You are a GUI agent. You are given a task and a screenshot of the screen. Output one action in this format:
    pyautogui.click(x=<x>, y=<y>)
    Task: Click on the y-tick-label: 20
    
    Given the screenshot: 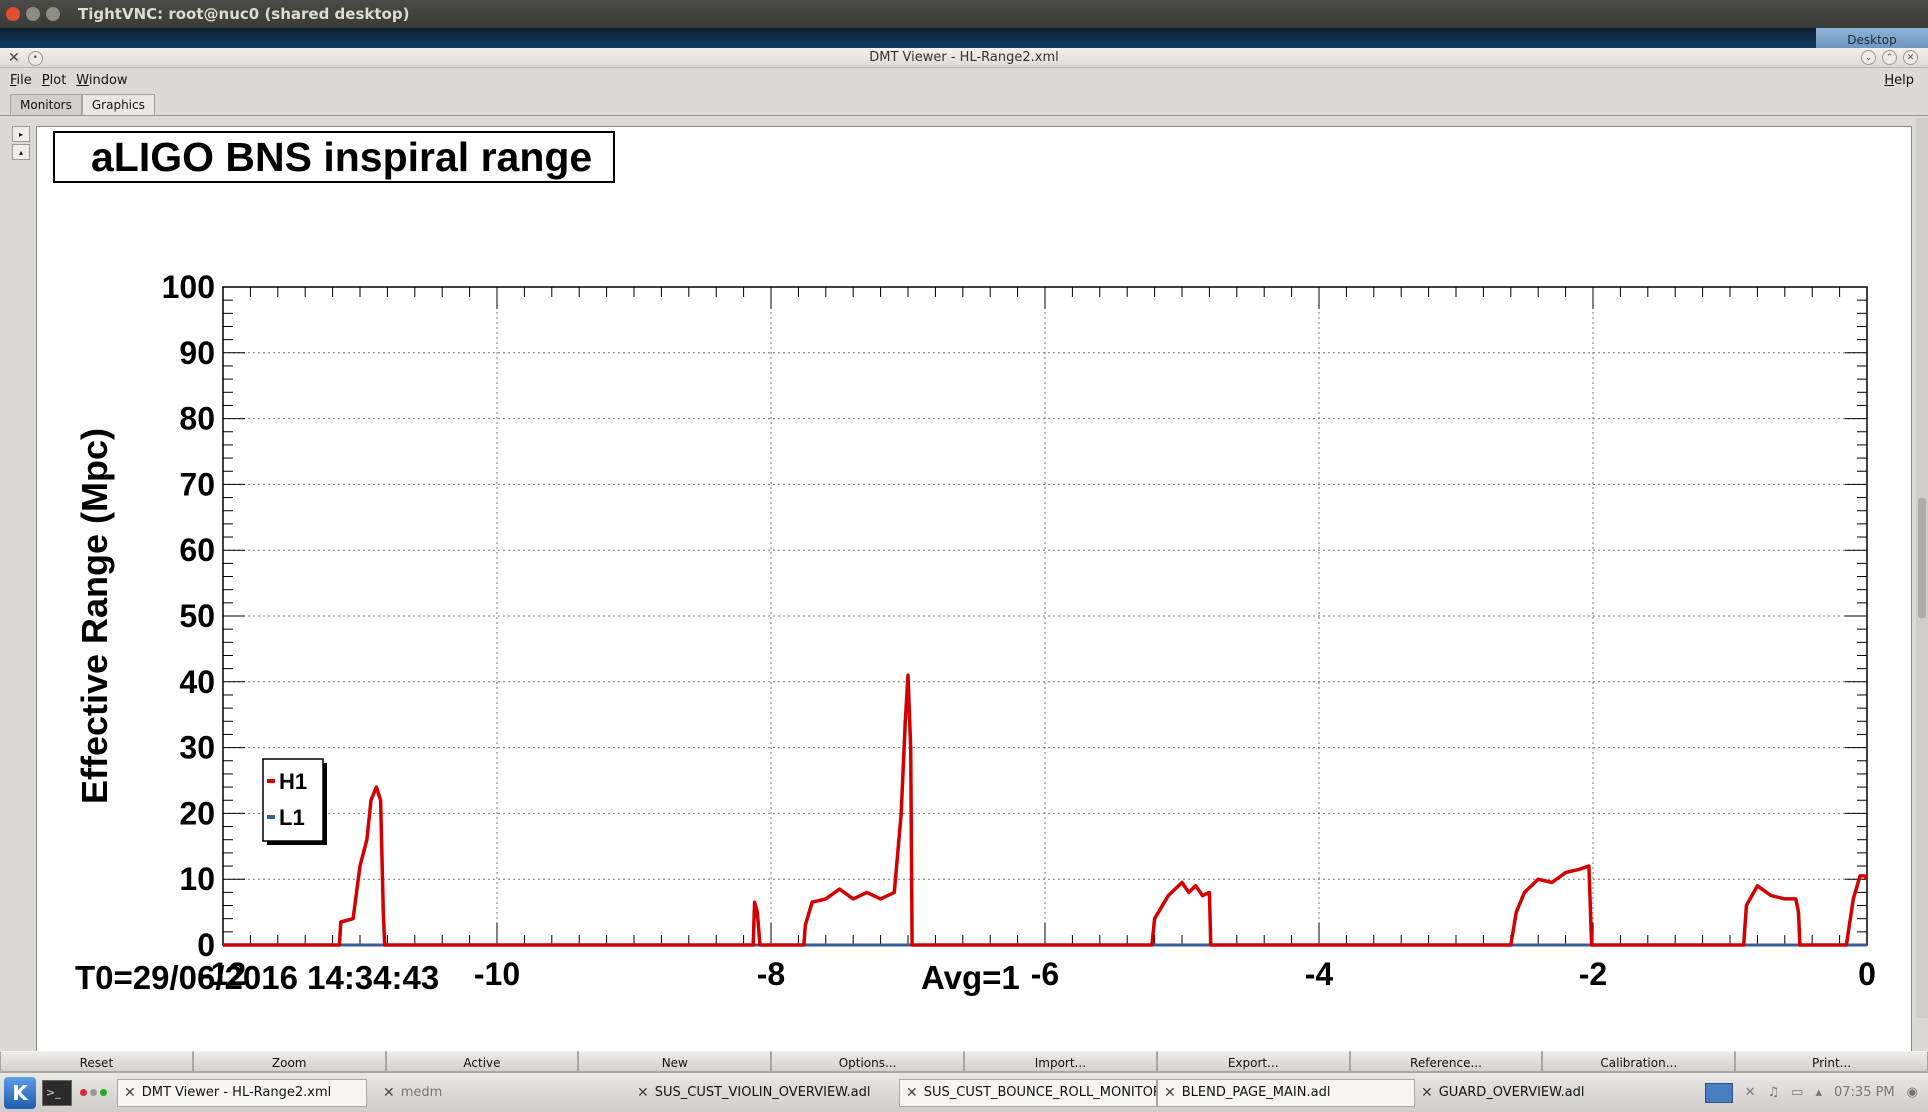 What is the action you would take?
    pyautogui.click(x=197, y=813)
    